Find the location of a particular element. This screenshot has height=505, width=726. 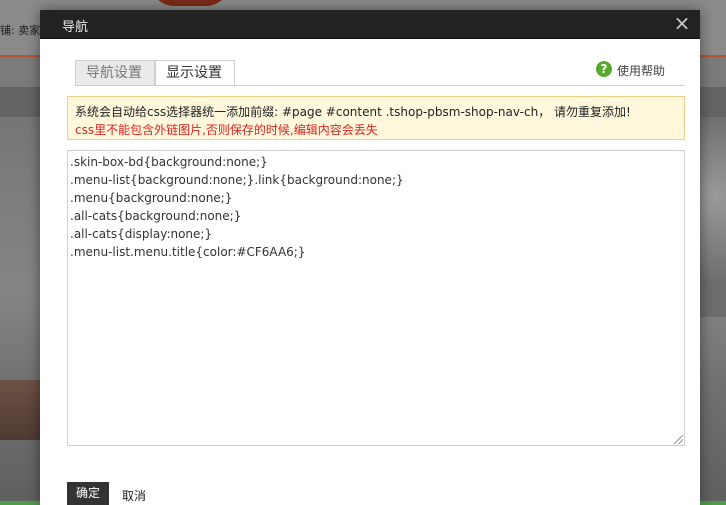

css-line: .menu{background:none;} is located at coordinates (151, 198).